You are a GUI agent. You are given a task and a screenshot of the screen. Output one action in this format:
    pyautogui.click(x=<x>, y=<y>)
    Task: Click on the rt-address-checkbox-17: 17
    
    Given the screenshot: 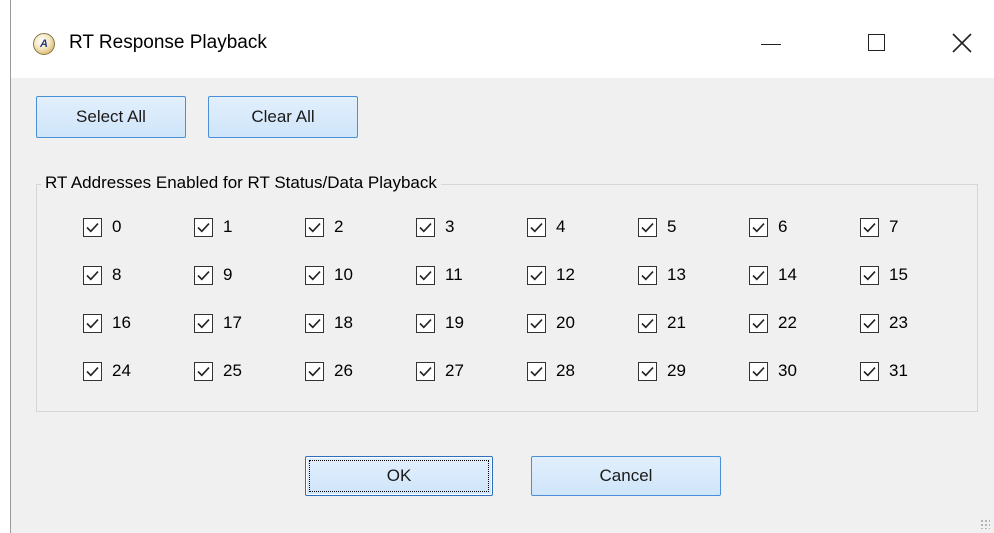 What is the action you would take?
    pyautogui.click(x=218, y=323)
    